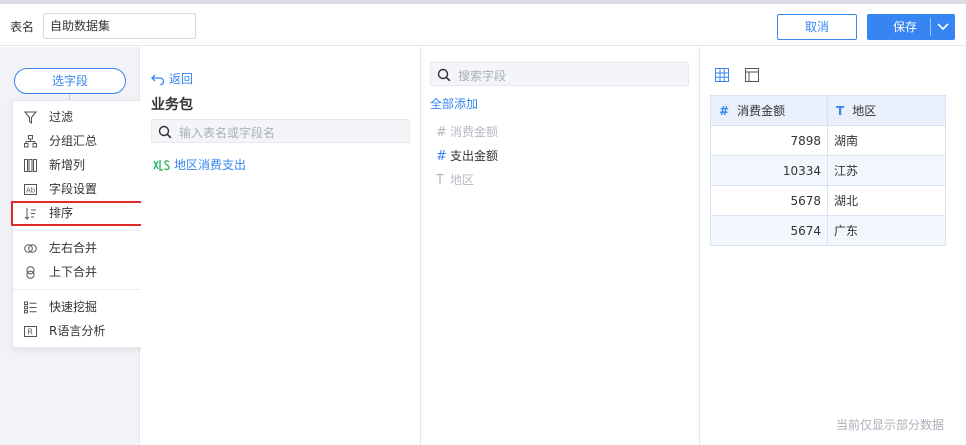  Describe the element at coordinates (482, 76) in the screenshot. I see `search-placeholder: 搜索字段` at that location.